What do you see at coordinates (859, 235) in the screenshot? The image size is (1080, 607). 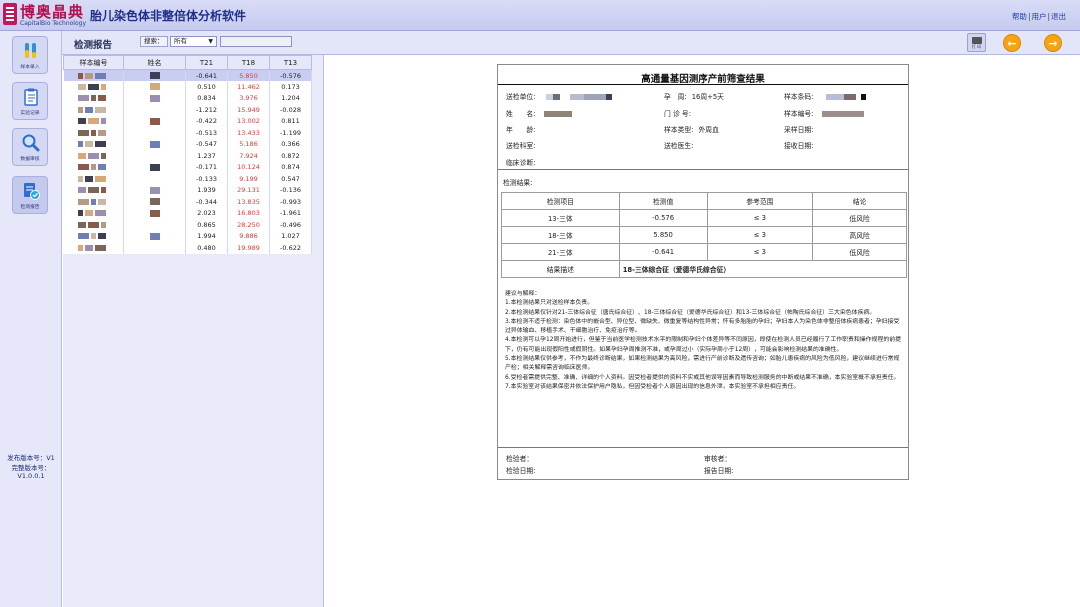 I see `result-conclusion: 高风险` at bounding box center [859, 235].